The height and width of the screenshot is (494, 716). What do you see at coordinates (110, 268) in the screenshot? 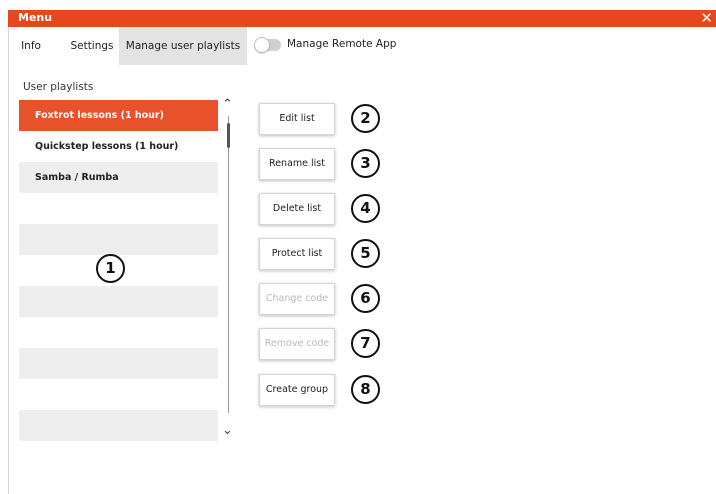
I see `callout-1: 1` at bounding box center [110, 268].